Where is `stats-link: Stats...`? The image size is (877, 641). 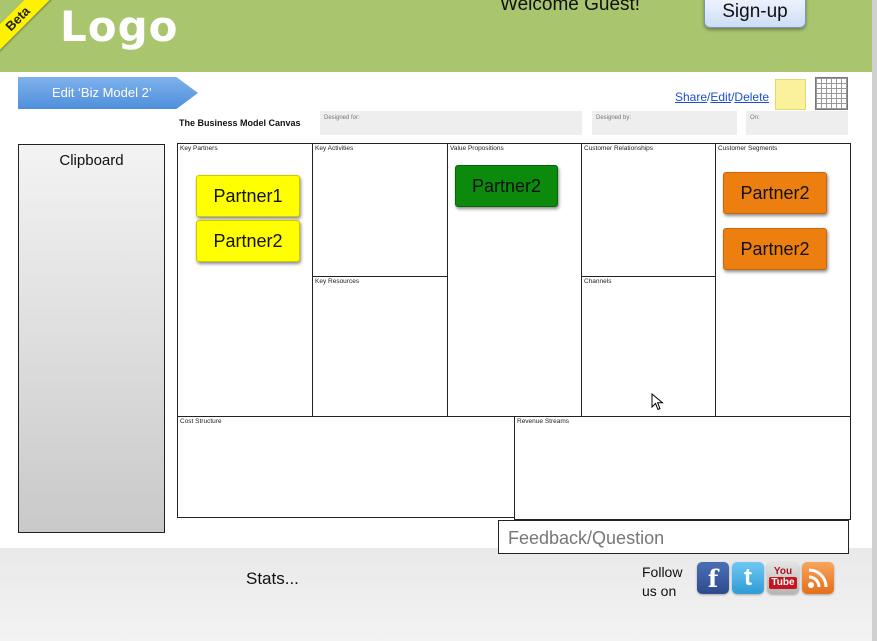
stats-link: Stats... is located at coordinates (272, 579).